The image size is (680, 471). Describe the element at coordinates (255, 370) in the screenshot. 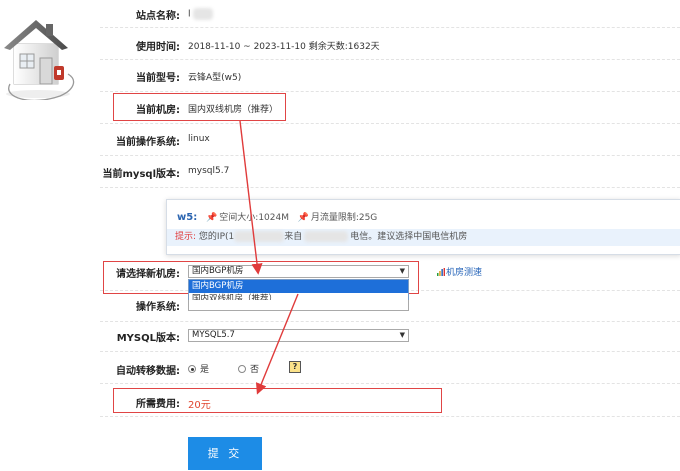

I see `radio-no-label: 否` at that location.